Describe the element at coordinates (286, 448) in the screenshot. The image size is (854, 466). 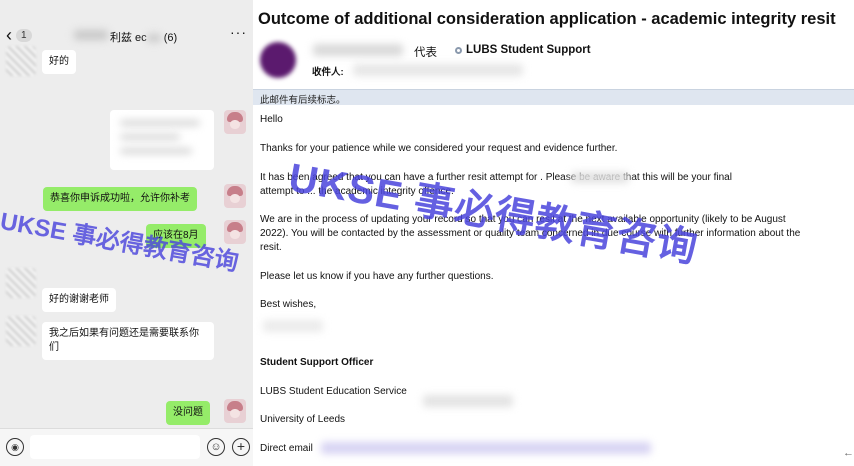
I see `signature-email-label: Direct email` at that location.